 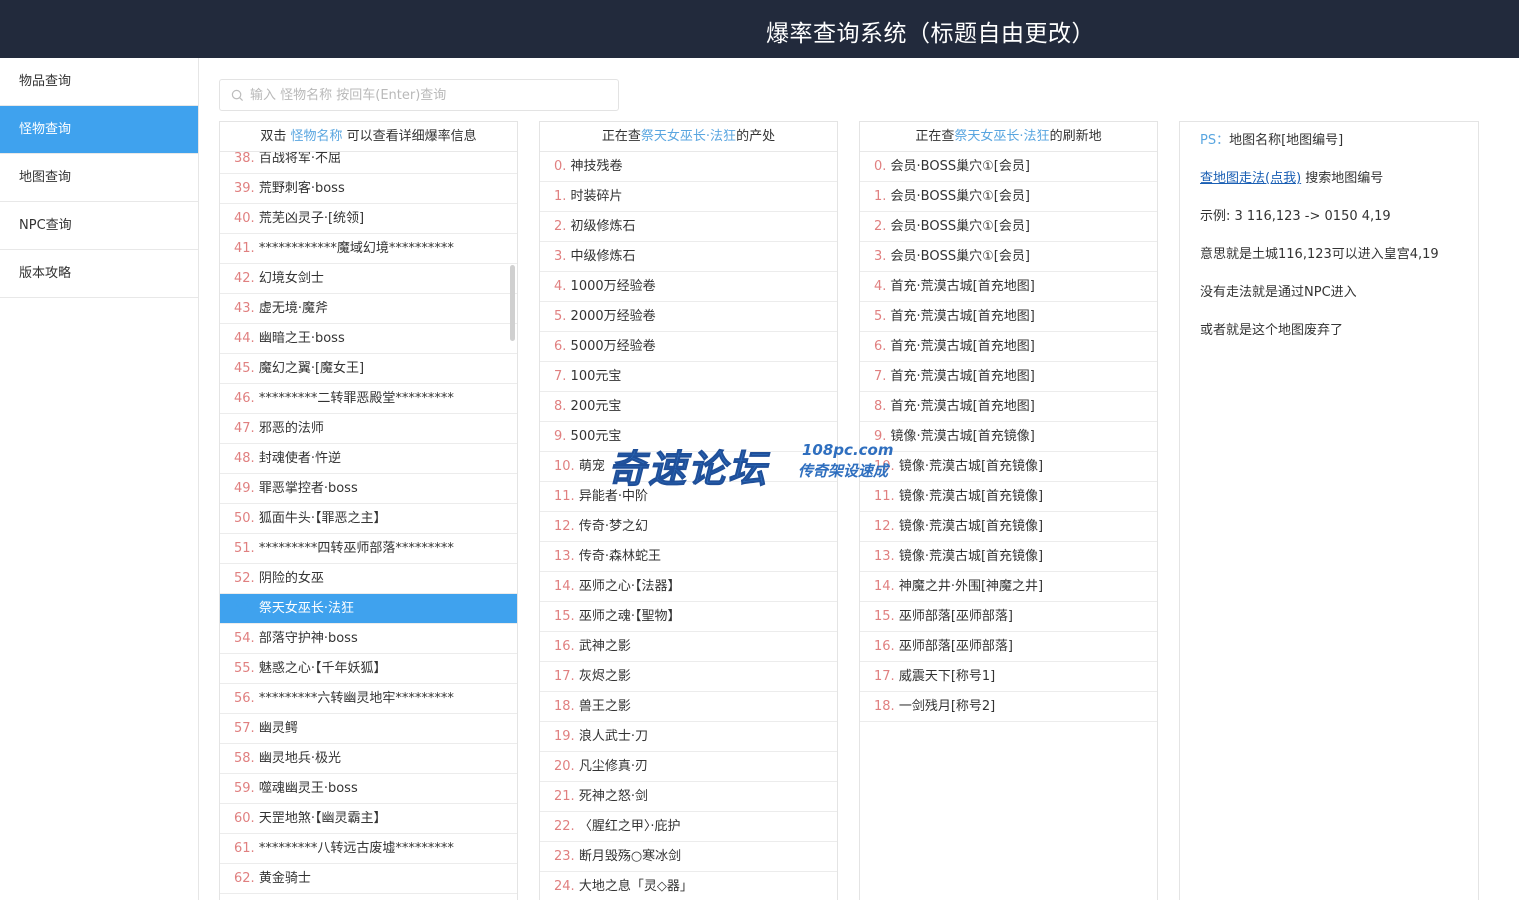 What do you see at coordinates (1008, 707) in the screenshot?
I see `map-row: 18. 一剑残月[称号2]` at bounding box center [1008, 707].